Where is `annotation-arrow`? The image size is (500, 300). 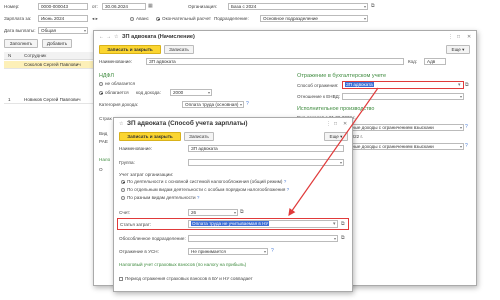
annotation-arrow is located at coordinates (333, 151).